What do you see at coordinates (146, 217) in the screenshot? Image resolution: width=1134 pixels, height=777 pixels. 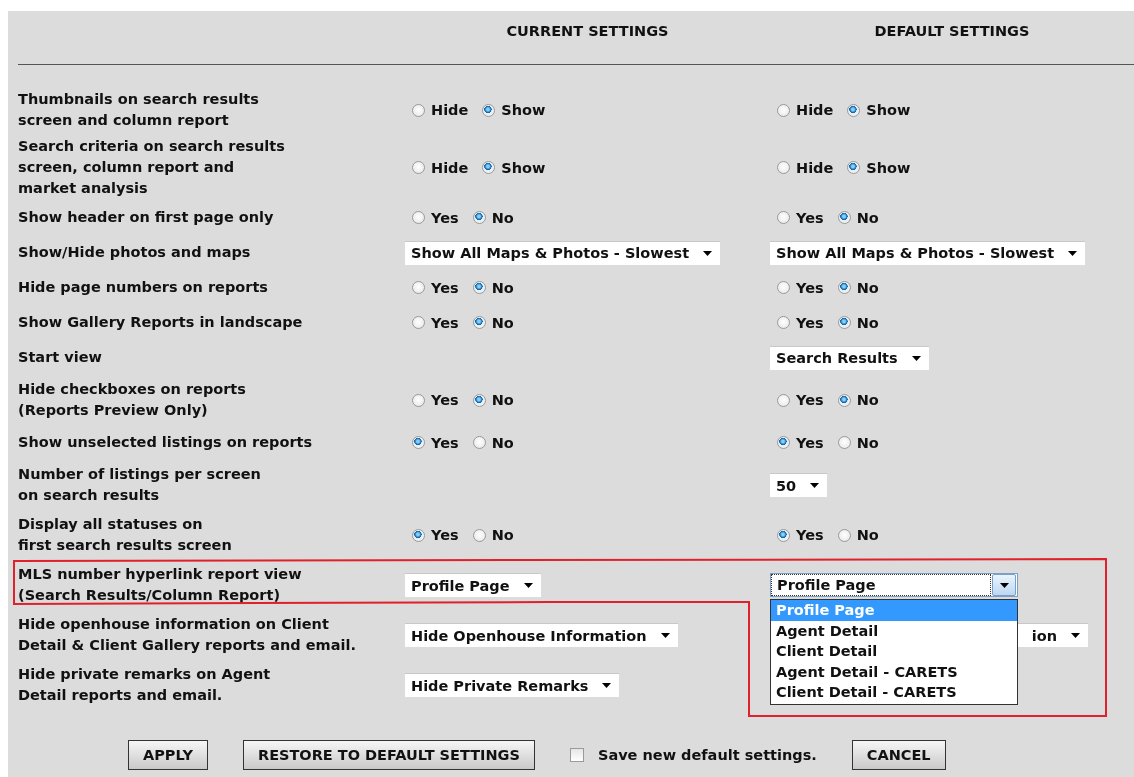 I see `setting-label: Show header on first page only` at bounding box center [146, 217].